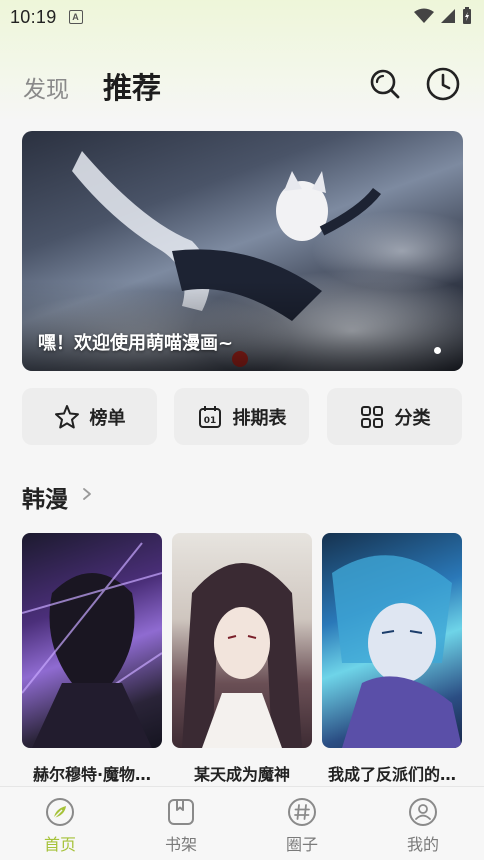 This screenshot has width=484, height=860. I want to click on section-title: 韩漫, so click(45, 497).